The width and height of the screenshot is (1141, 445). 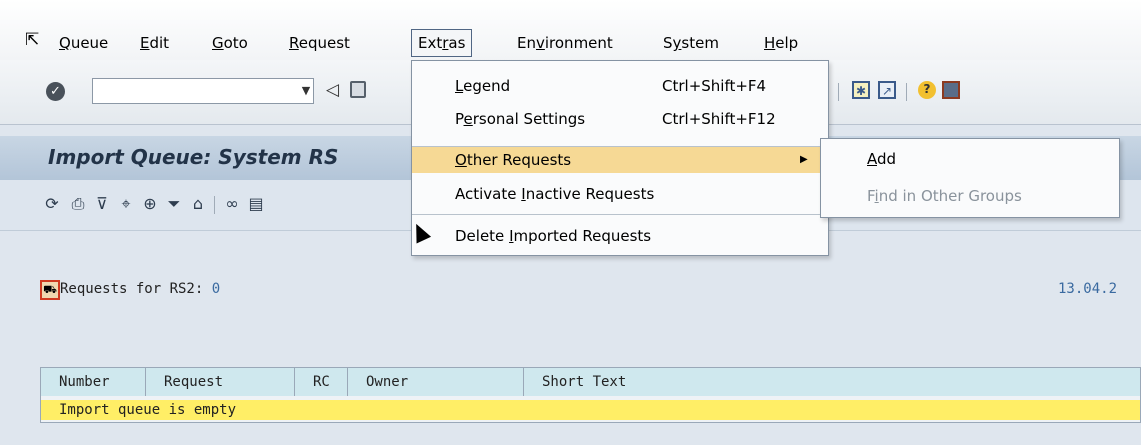 What do you see at coordinates (218, 43) in the screenshot?
I see `menu-label-mnemonic: G` at bounding box center [218, 43].